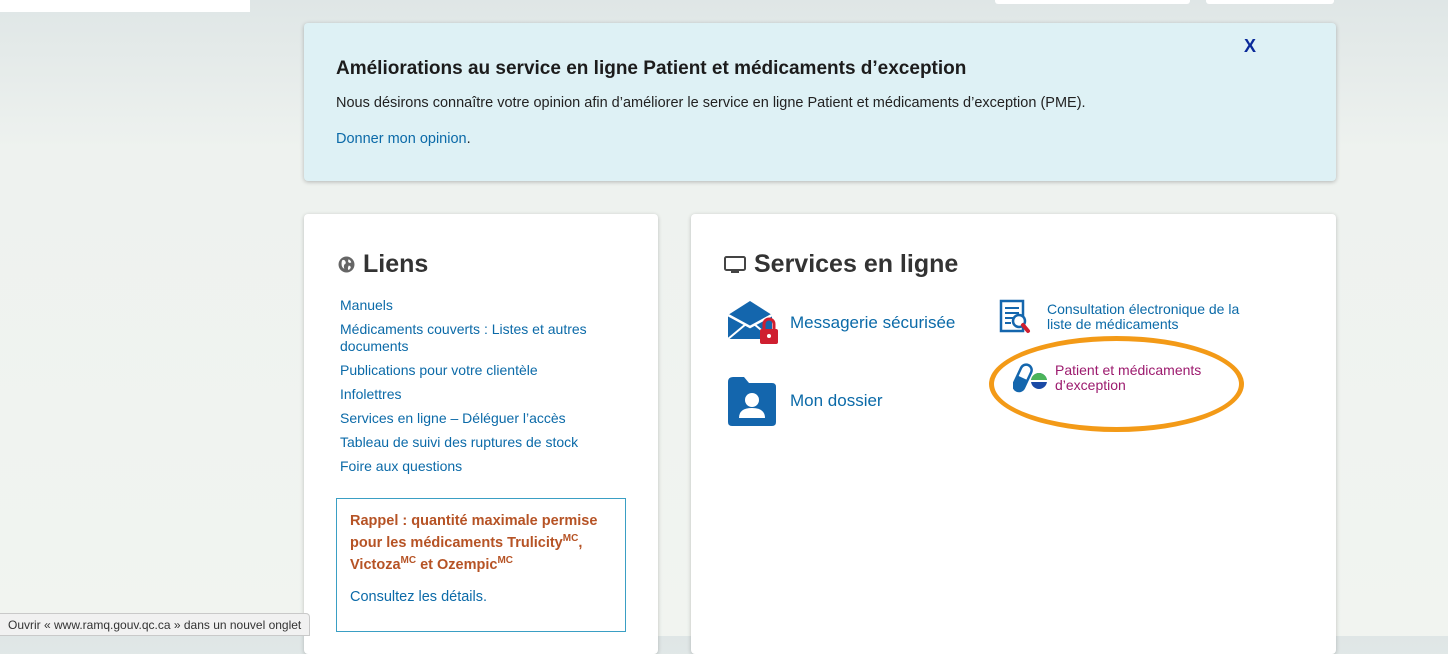  Describe the element at coordinates (752, 401) in the screenshot. I see `user-folder-icon` at that location.